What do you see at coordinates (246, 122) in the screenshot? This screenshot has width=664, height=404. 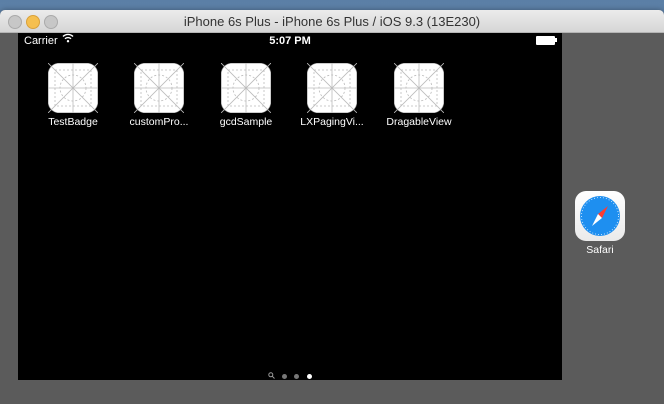 I see `app-label: gcdSample` at bounding box center [246, 122].